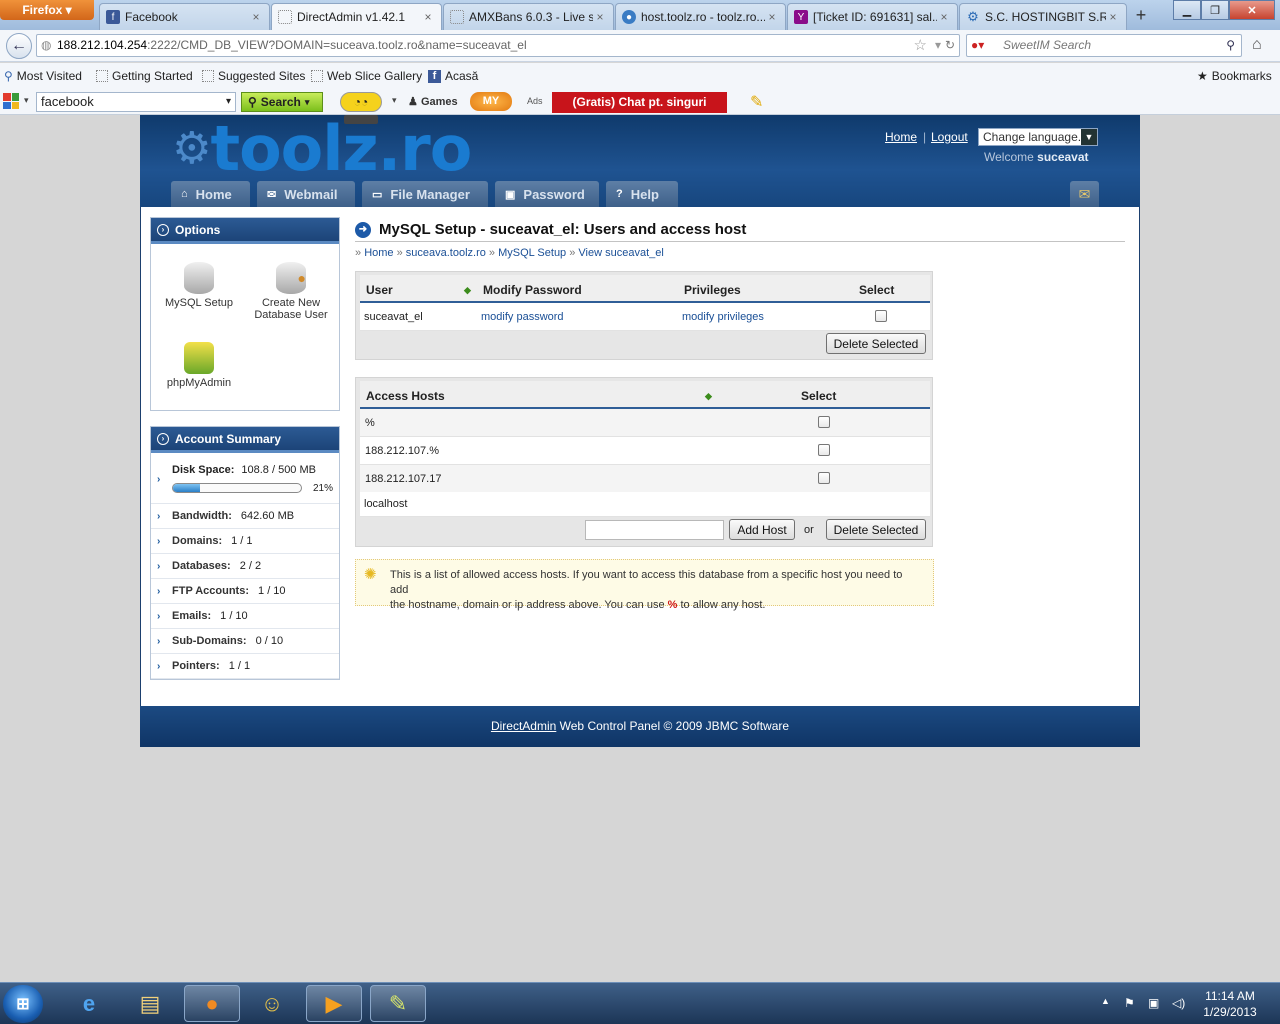 The image size is (1280, 1024). What do you see at coordinates (102, 76) in the screenshot?
I see `page-icon` at bounding box center [102, 76].